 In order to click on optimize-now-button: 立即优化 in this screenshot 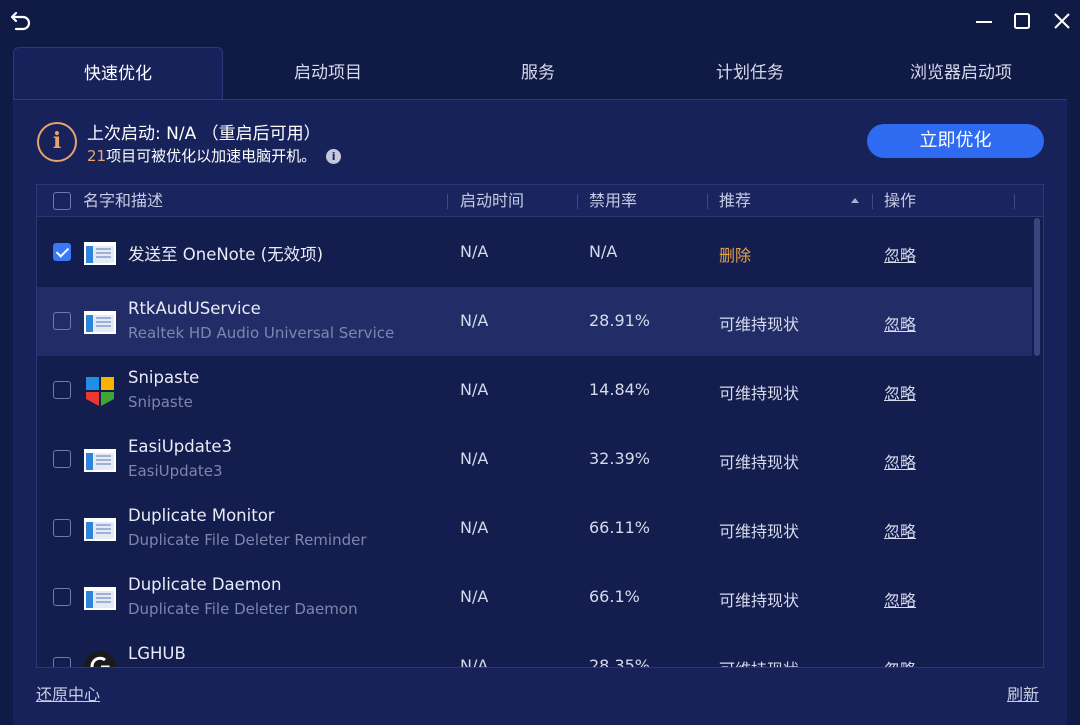, I will do `click(955, 141)`.